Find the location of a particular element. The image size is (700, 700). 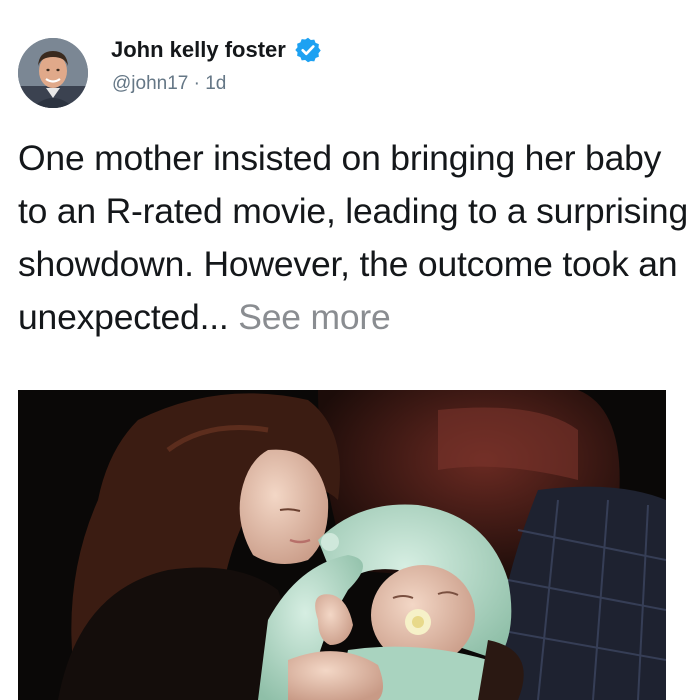

verified-badge-icon is located at coordinates (308, 50).